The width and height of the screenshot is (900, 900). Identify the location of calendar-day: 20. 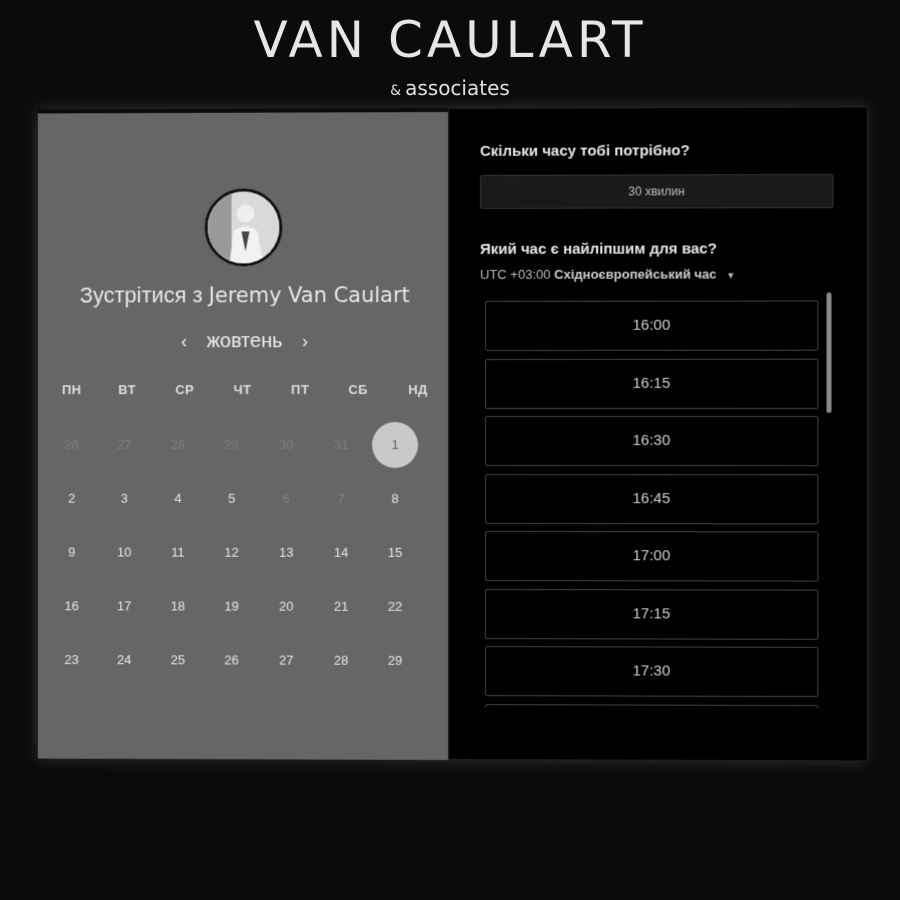
(286, 607).